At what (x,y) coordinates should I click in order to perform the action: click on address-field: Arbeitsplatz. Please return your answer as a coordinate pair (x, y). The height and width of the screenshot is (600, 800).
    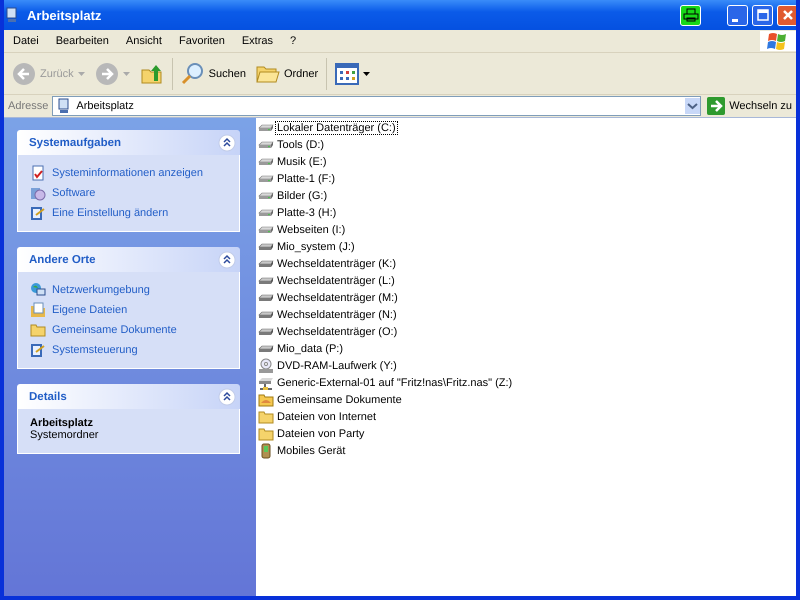
    Looking at the image, I should click on (377, 106).